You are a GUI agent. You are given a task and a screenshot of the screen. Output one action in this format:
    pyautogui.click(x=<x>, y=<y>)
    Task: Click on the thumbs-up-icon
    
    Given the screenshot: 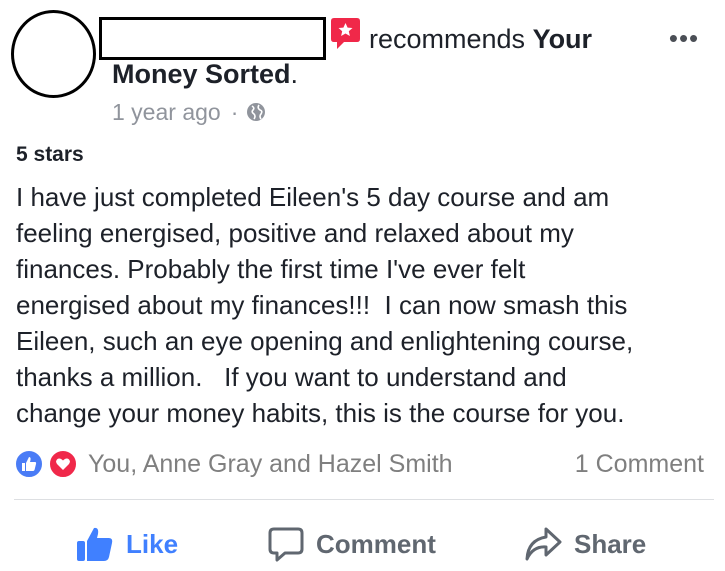 What is the action you would take?
    pyautogui.click(x=95, y=544)
    